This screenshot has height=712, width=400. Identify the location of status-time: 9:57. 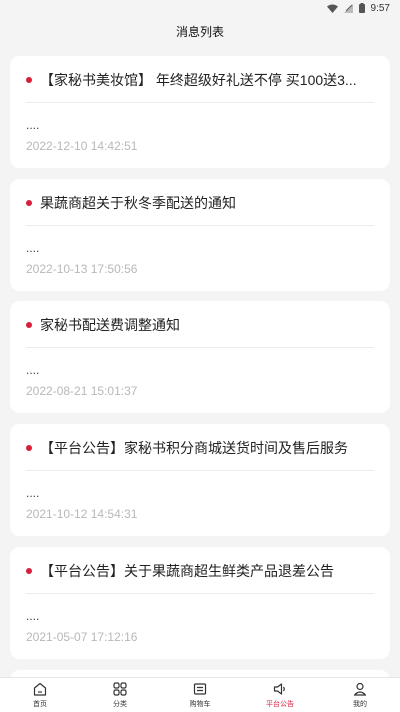
(380, 8).